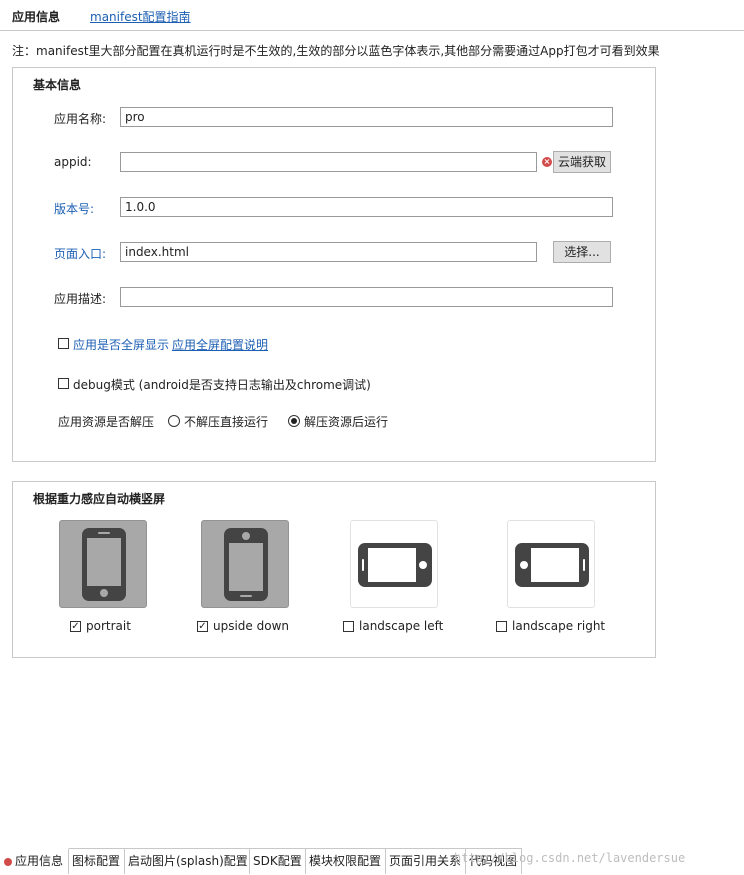  Describe the element at coordinates (99, 499) in the screenshot. I see `orientation-title: 根据重力感应自动横竖屏` at that location.